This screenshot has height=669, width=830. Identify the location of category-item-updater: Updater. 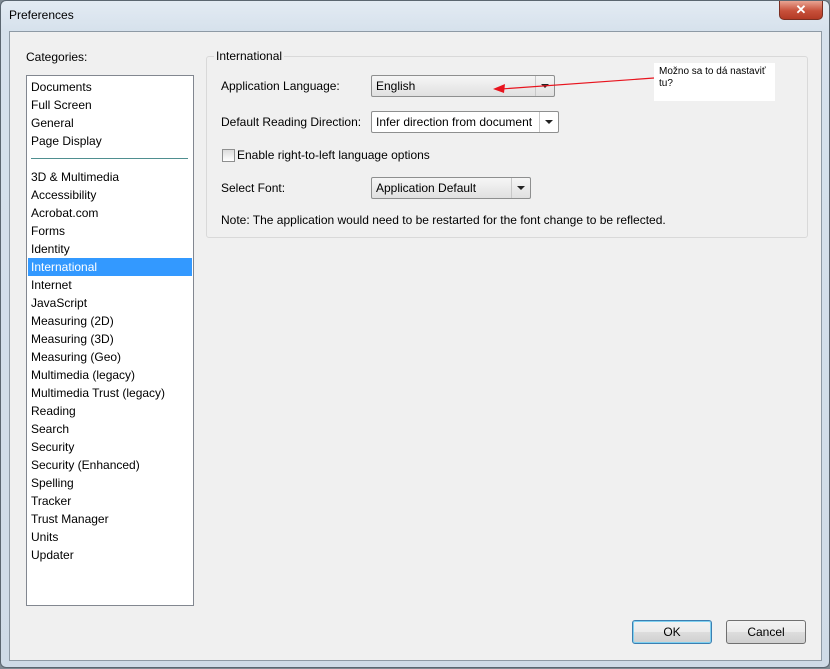
(110, 555).